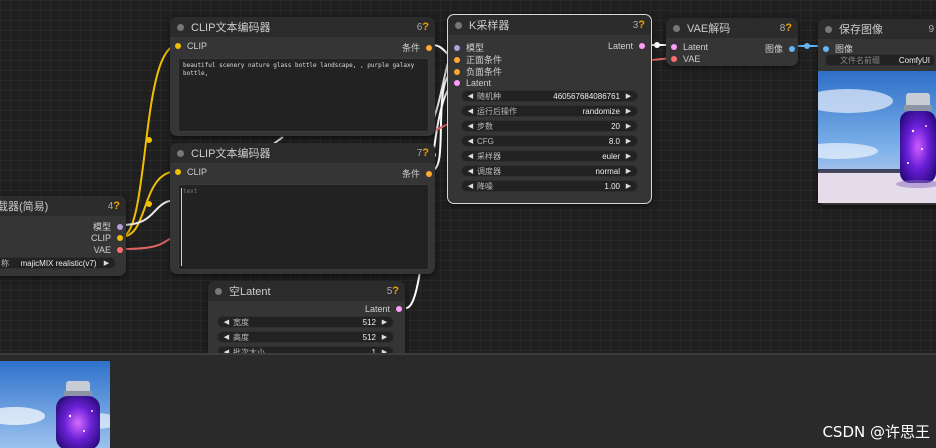  Describe the element at coordinates (709, 29) in the screenshot. I see `node-title: VAE解码` at that location.